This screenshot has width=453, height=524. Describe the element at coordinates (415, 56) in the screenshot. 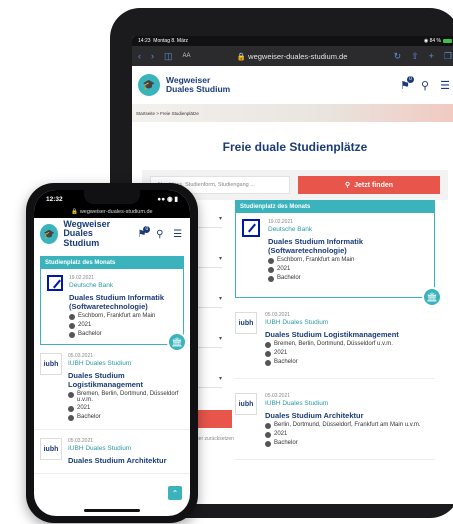

I see `share-icon: ⇧` at that location.